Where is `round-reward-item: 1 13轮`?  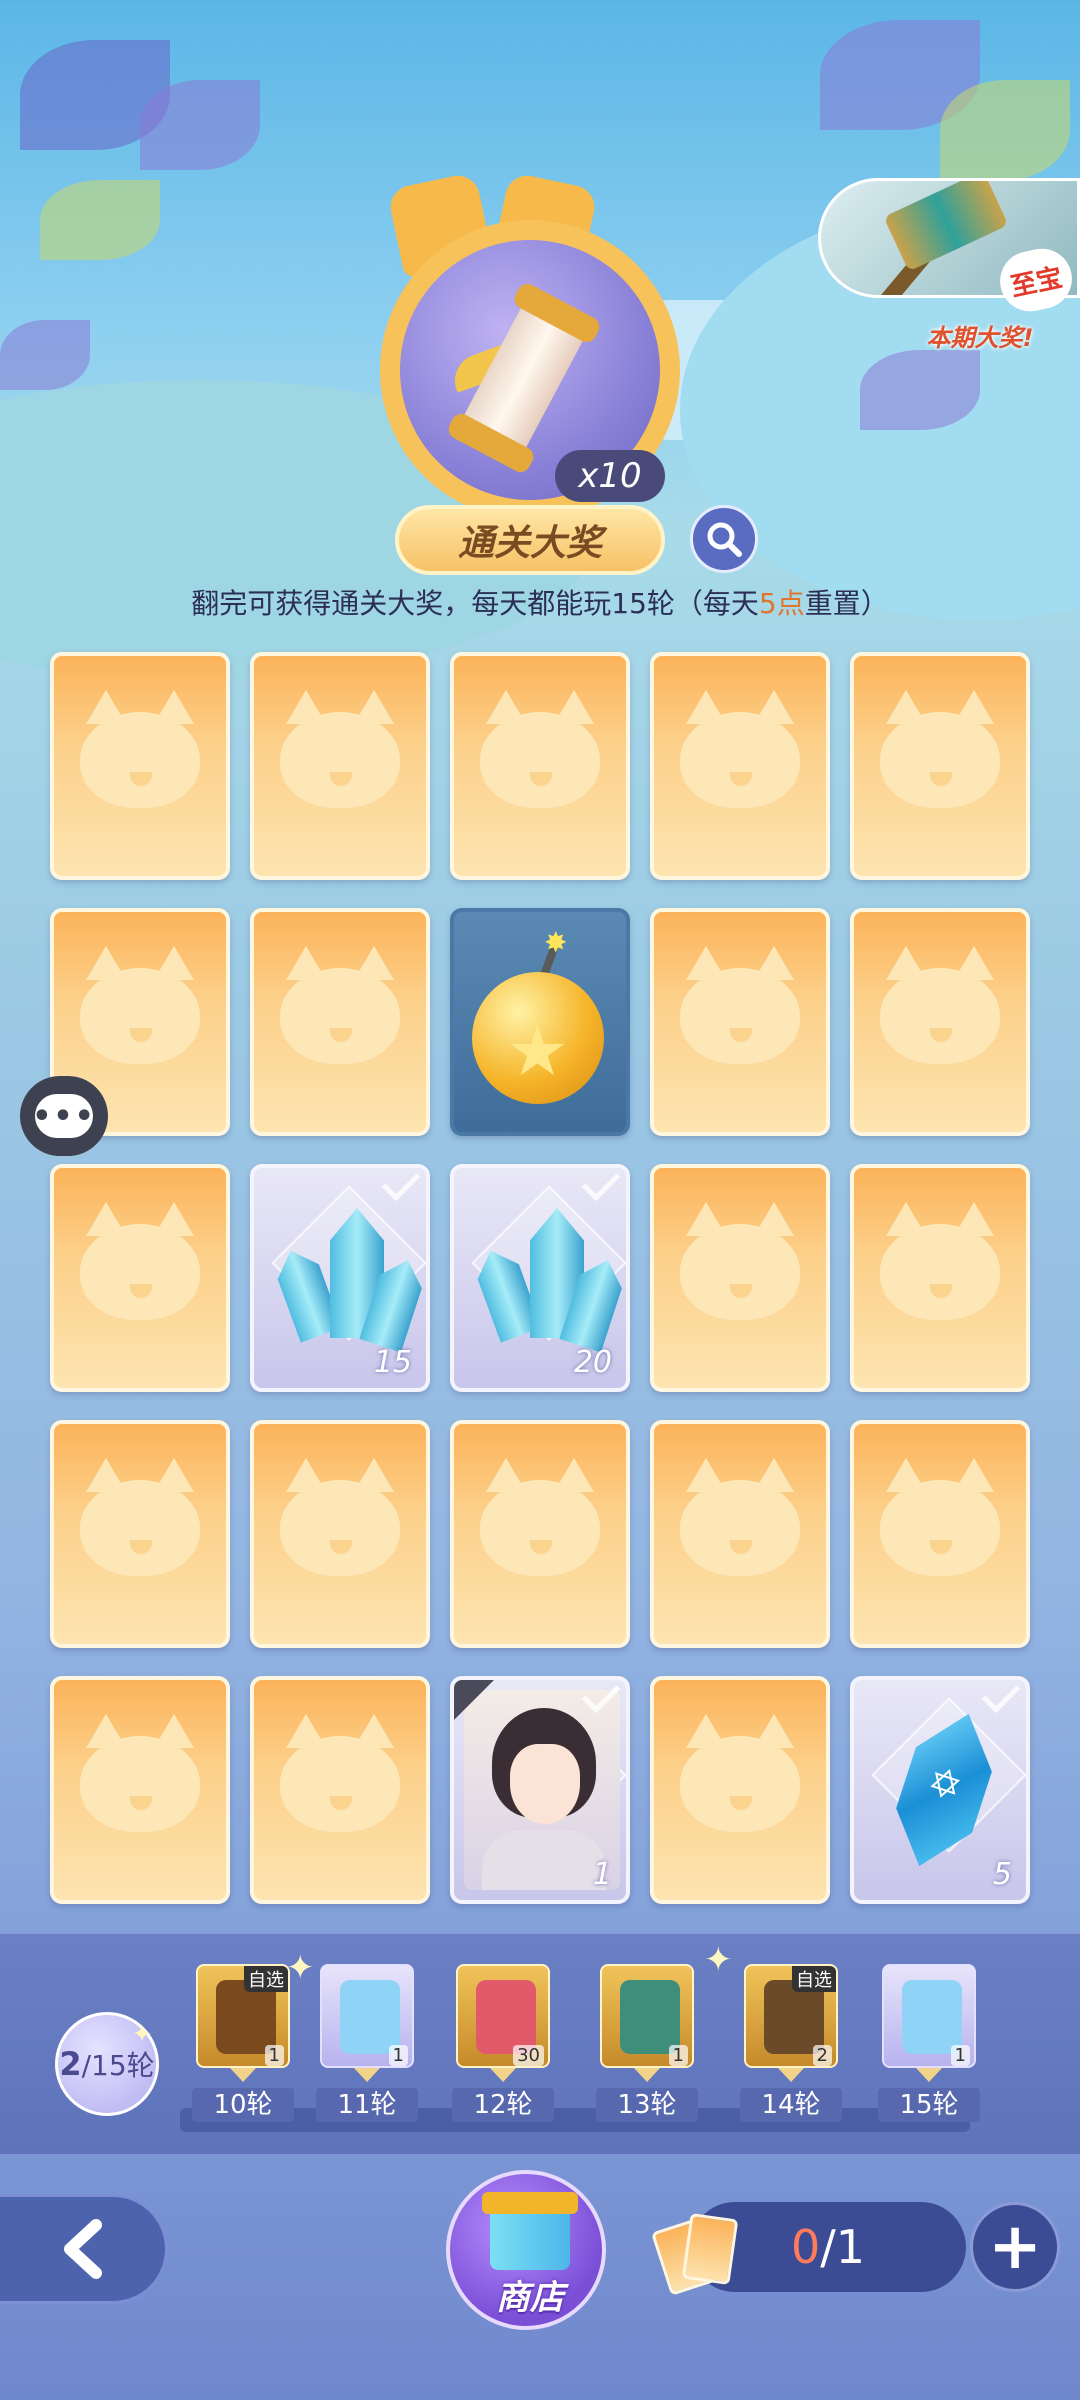
round-reward-item: 1 13轮 is located at coordinates (647, 2043).